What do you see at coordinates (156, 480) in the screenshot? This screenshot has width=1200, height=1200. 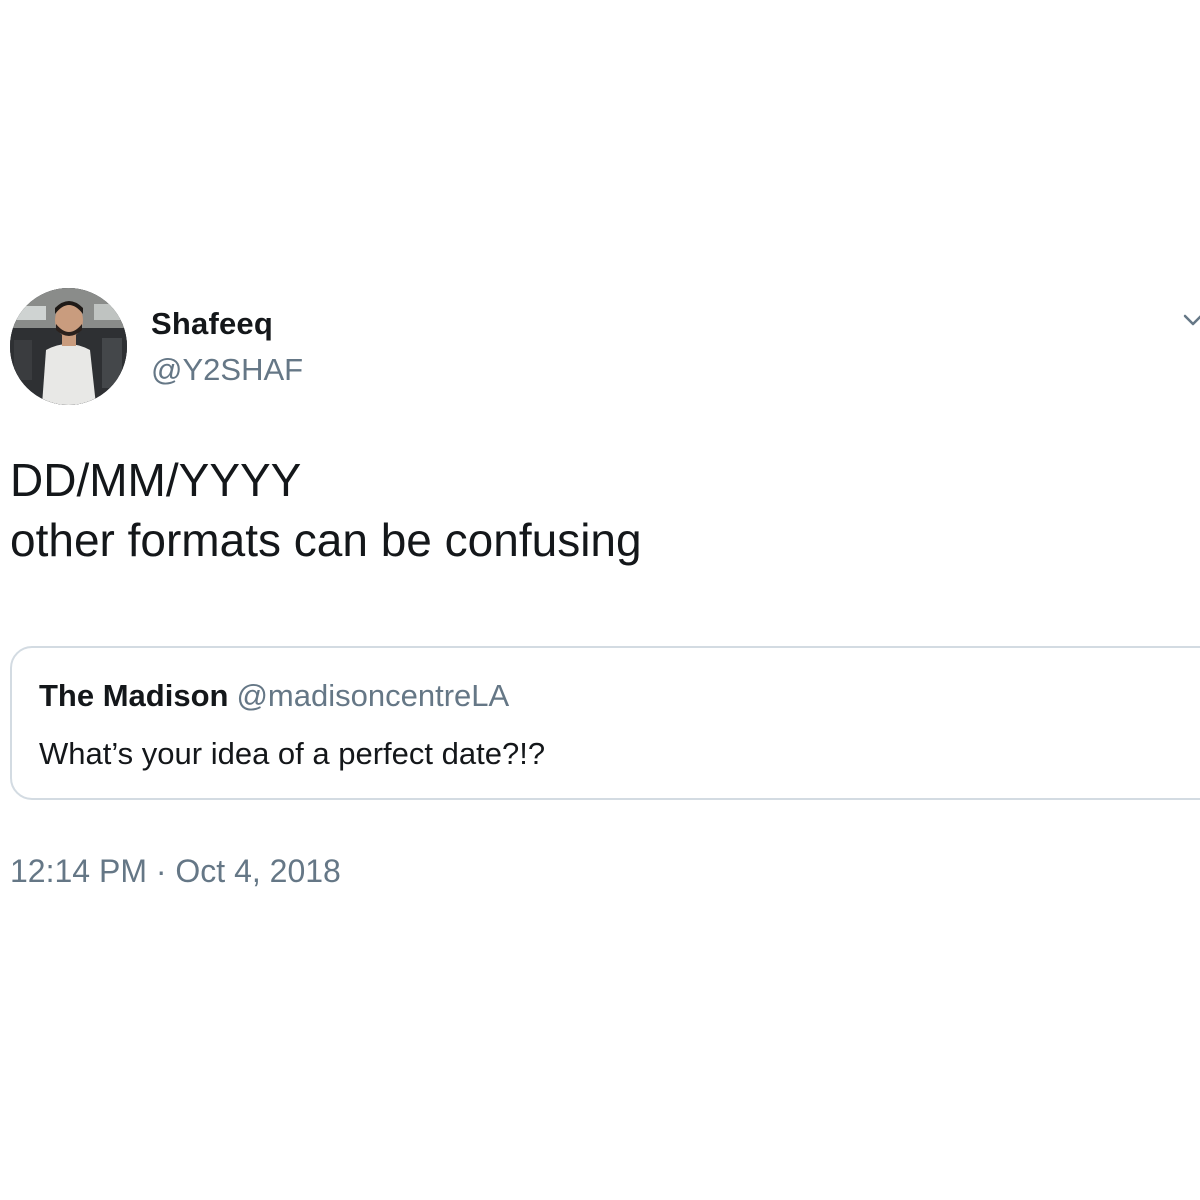 I see `tweet-text-line-1: DD/MM/YYYY` at bounding box center [156, 480].